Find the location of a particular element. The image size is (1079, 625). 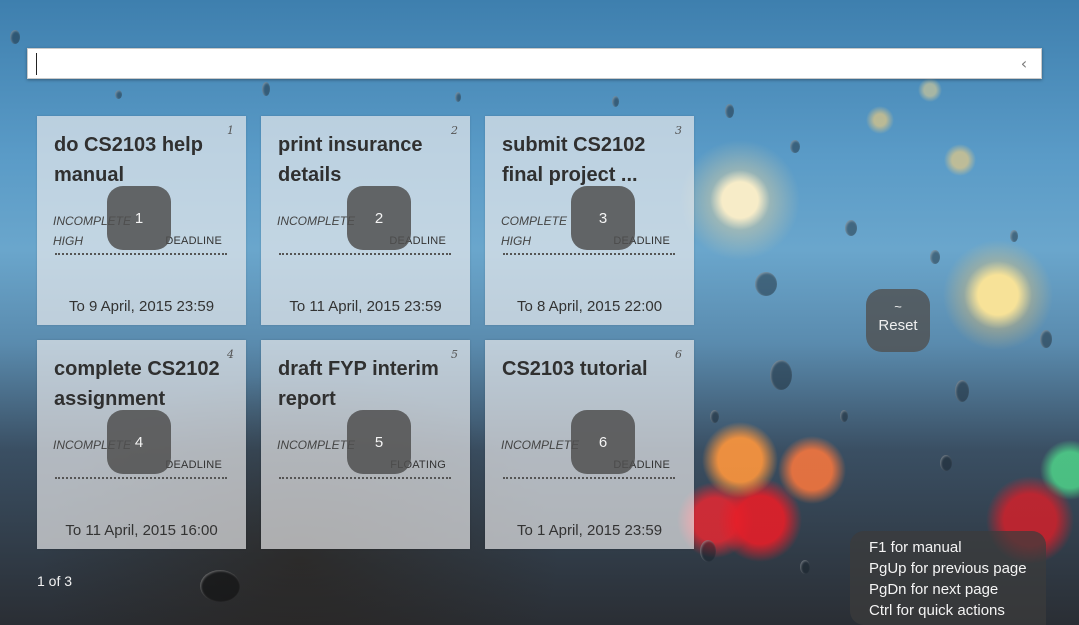

help-line-quick-actions: Ctrl for quick actions is located at coordinates (937, 610).